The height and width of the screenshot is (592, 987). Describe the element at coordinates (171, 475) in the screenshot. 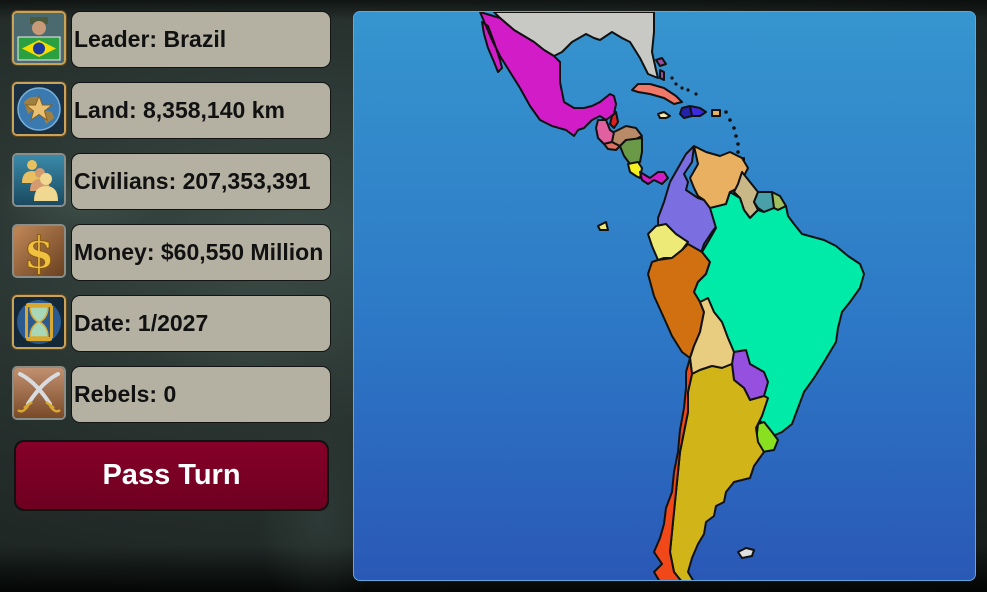

I see `pass-turn-button: Pass Turn` at that location.